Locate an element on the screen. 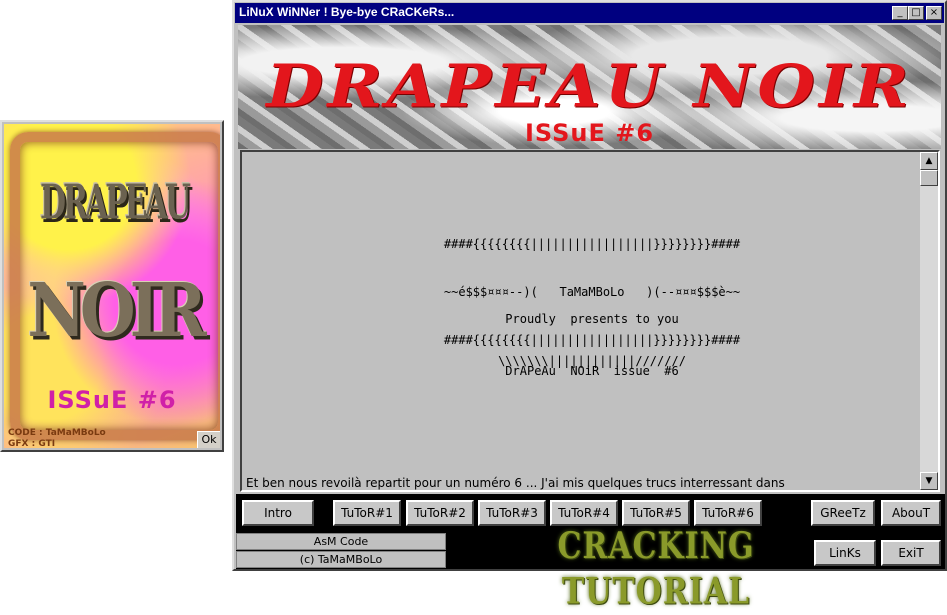  banner-title: DRAPEAU NOIR is located at coordinates (589, 86).